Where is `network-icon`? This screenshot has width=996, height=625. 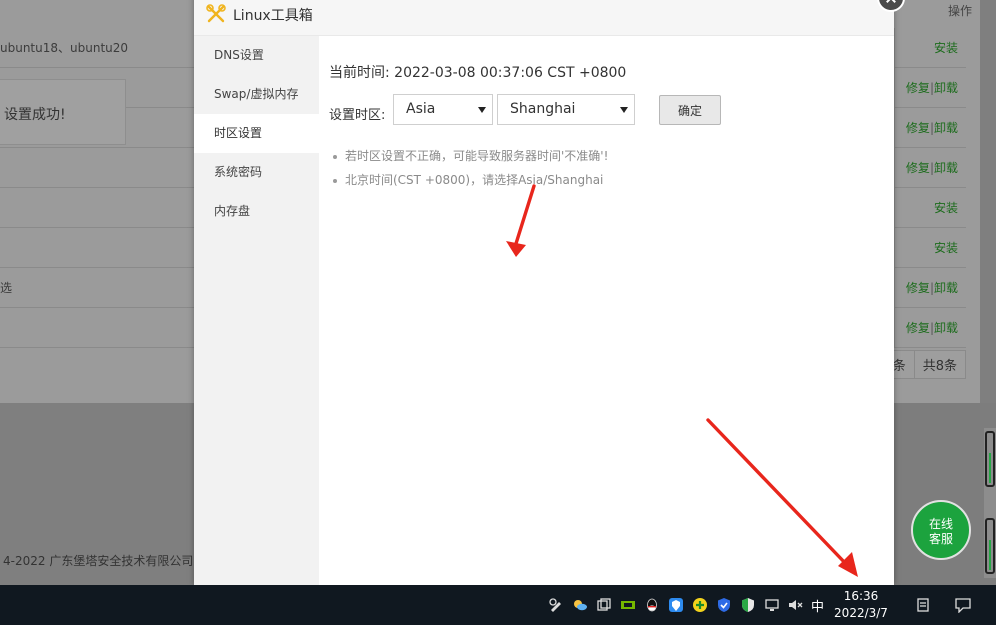
network-icon is located at coordinates (772, 605).